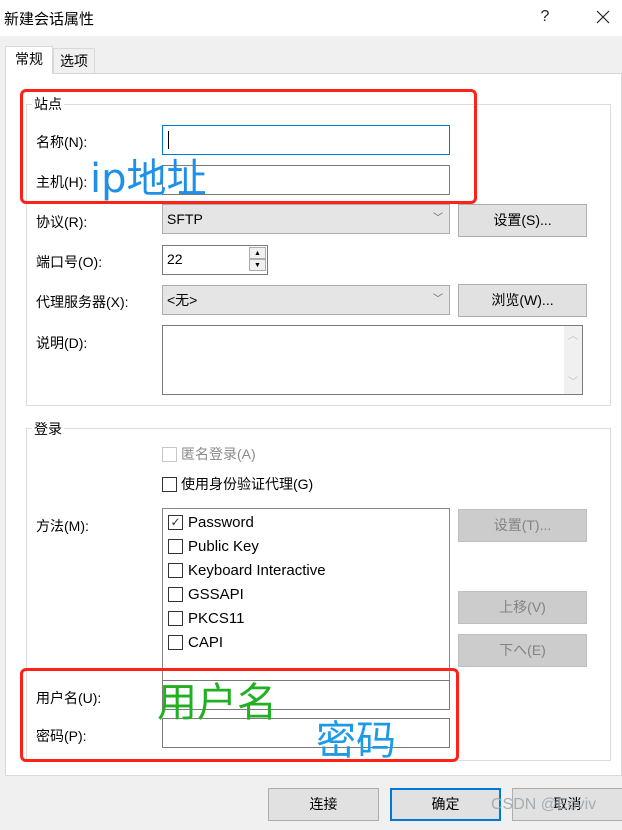 Image resolution: width=622 pixels, height=830 pixels. I want to click on method-label: 方法(M):, so click(62, 526).